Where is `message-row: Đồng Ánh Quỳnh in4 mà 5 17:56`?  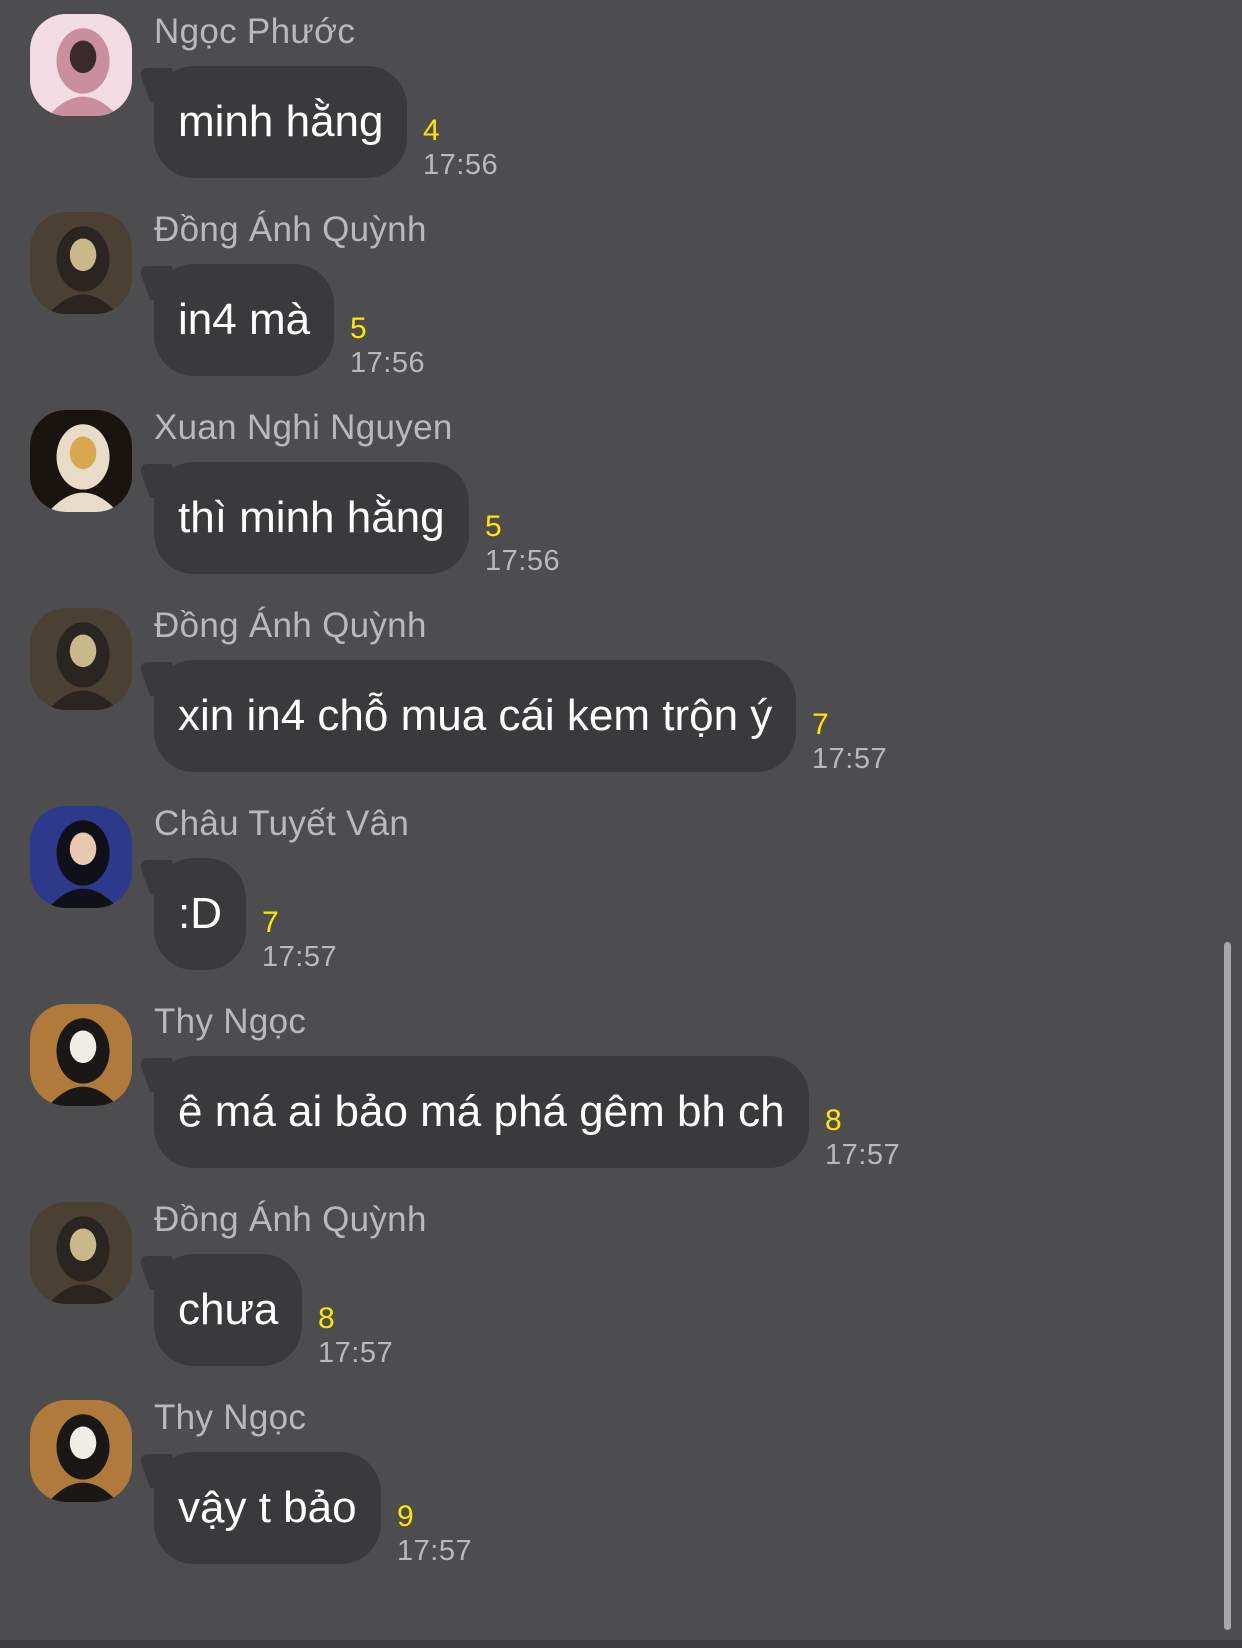 message-row: Đồng Ánh Quỳnh in4 mà 5 17:56 is located at coordinates (600, 300).